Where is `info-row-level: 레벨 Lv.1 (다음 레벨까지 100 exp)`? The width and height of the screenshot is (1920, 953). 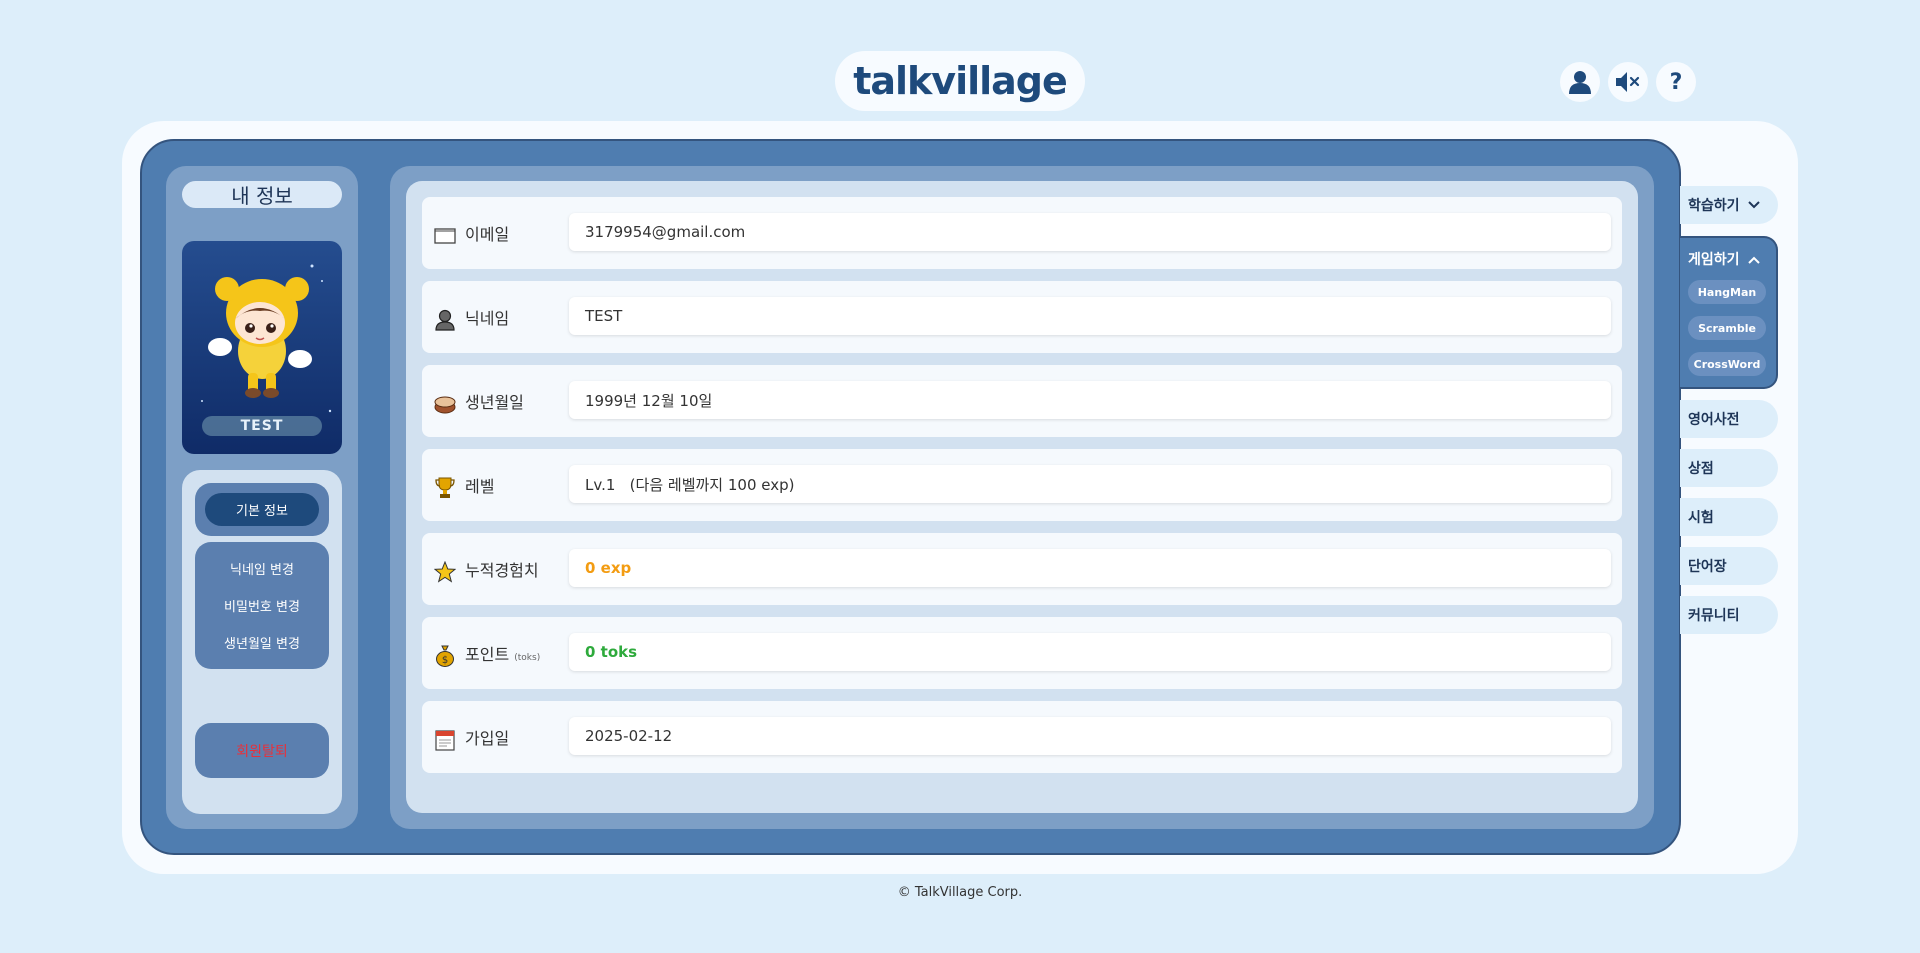 info-row-level: 레벨 Lv.1 (다음 레벨까지 100 exp) is located at coordinates (1022, 485).